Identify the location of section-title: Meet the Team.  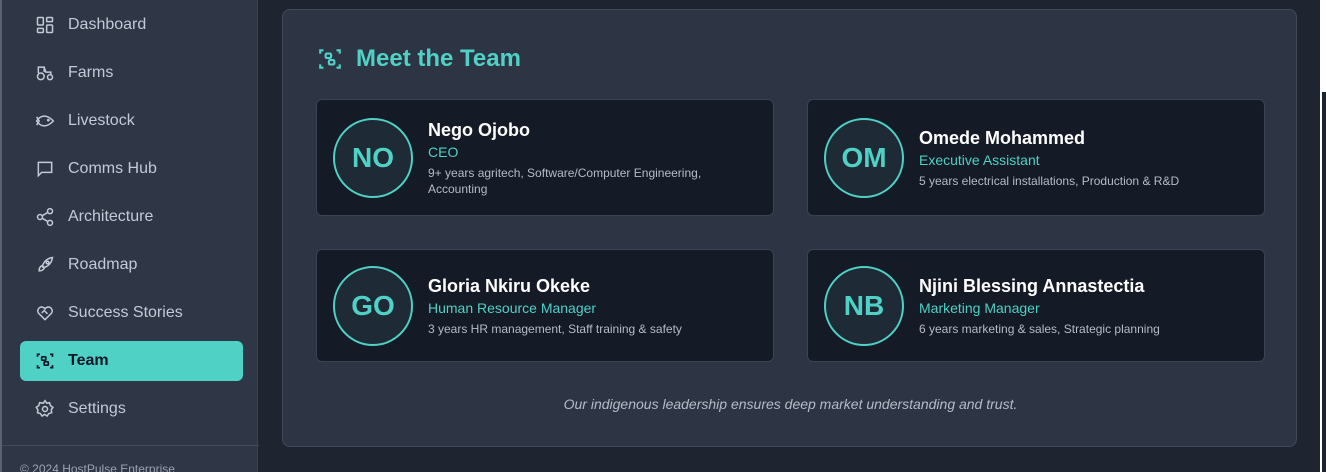
(419, 59).